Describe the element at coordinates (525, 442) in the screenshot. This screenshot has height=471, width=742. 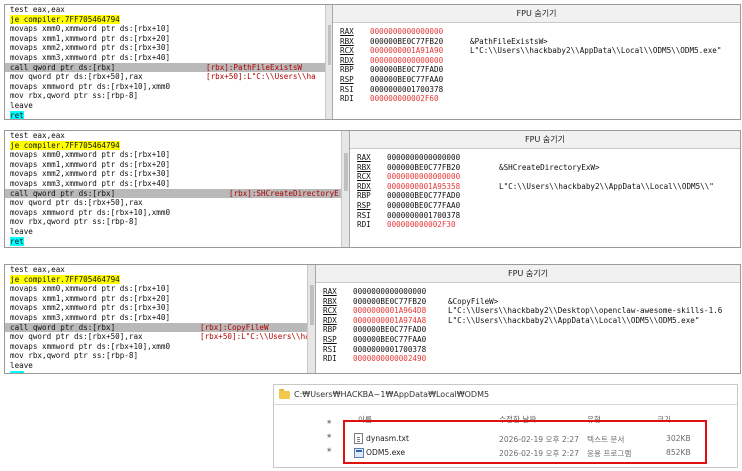
I see `highlight-box` at that location.